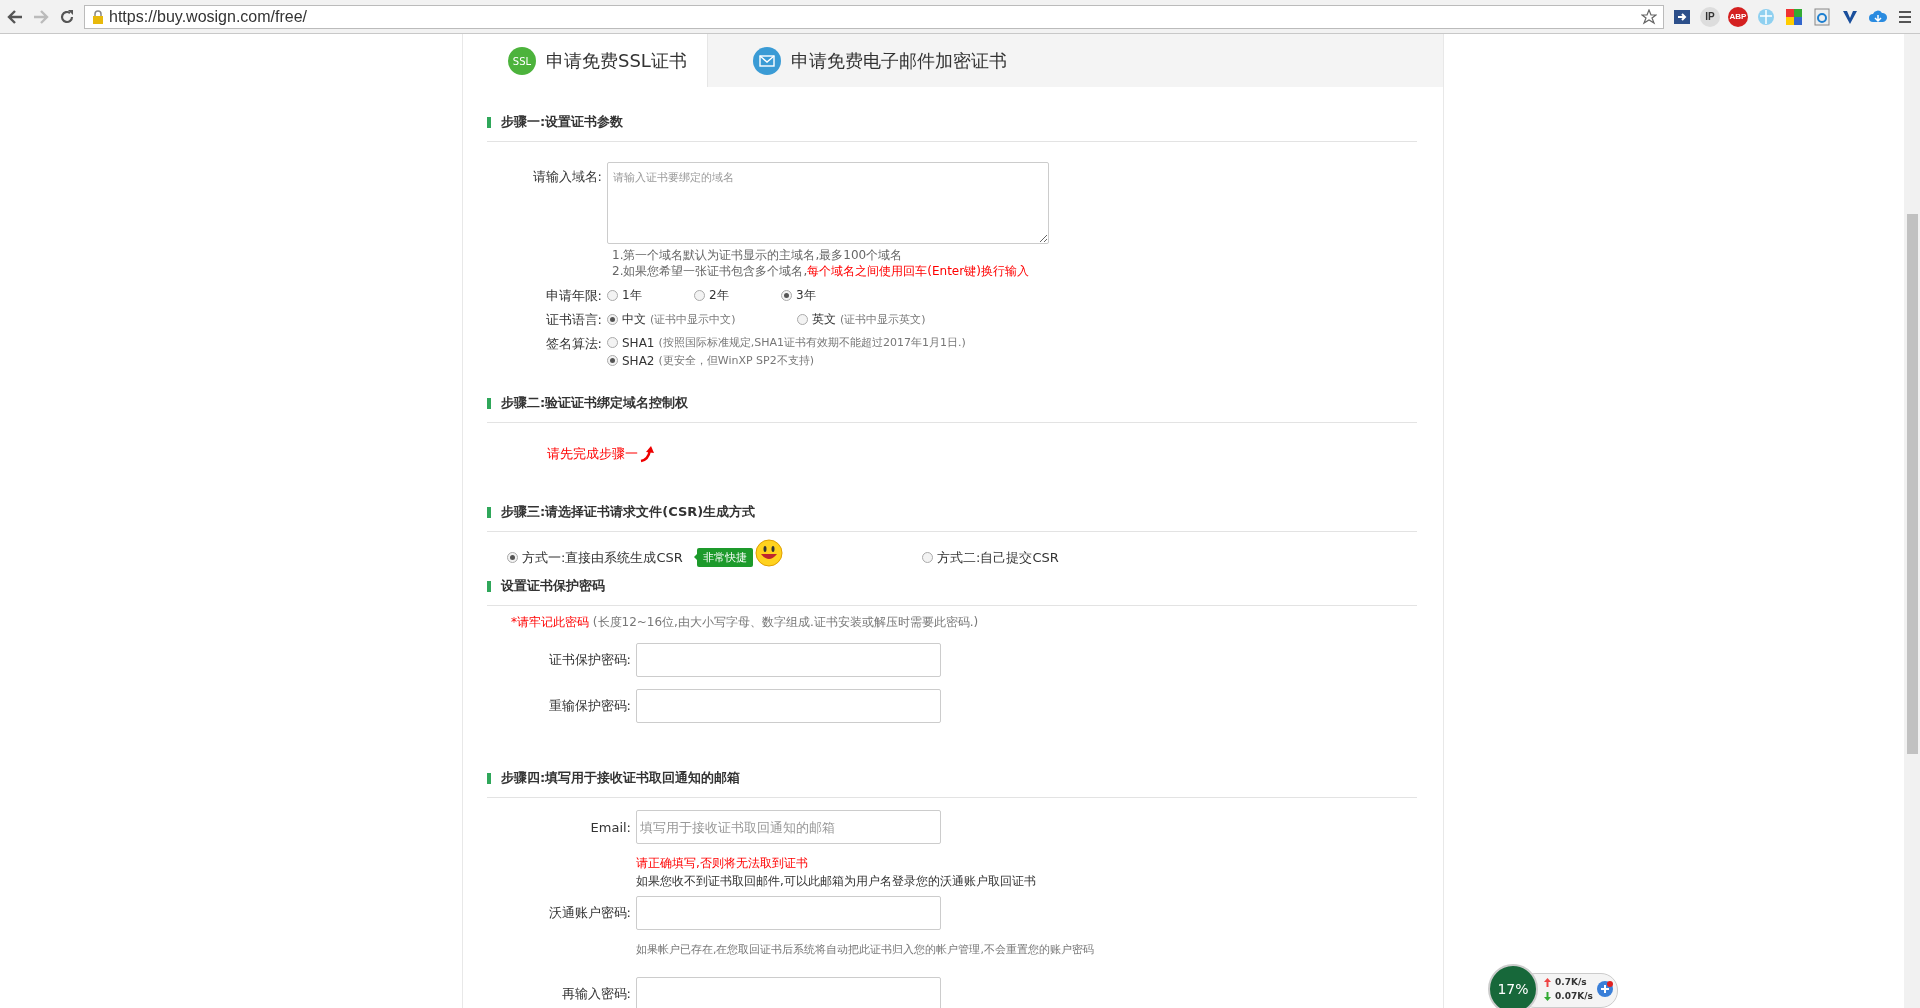 Image resolution: width=1920 pixels, height=1008 pixels. I want to click on option-note: (证书中显示中文), so click(693, 319).